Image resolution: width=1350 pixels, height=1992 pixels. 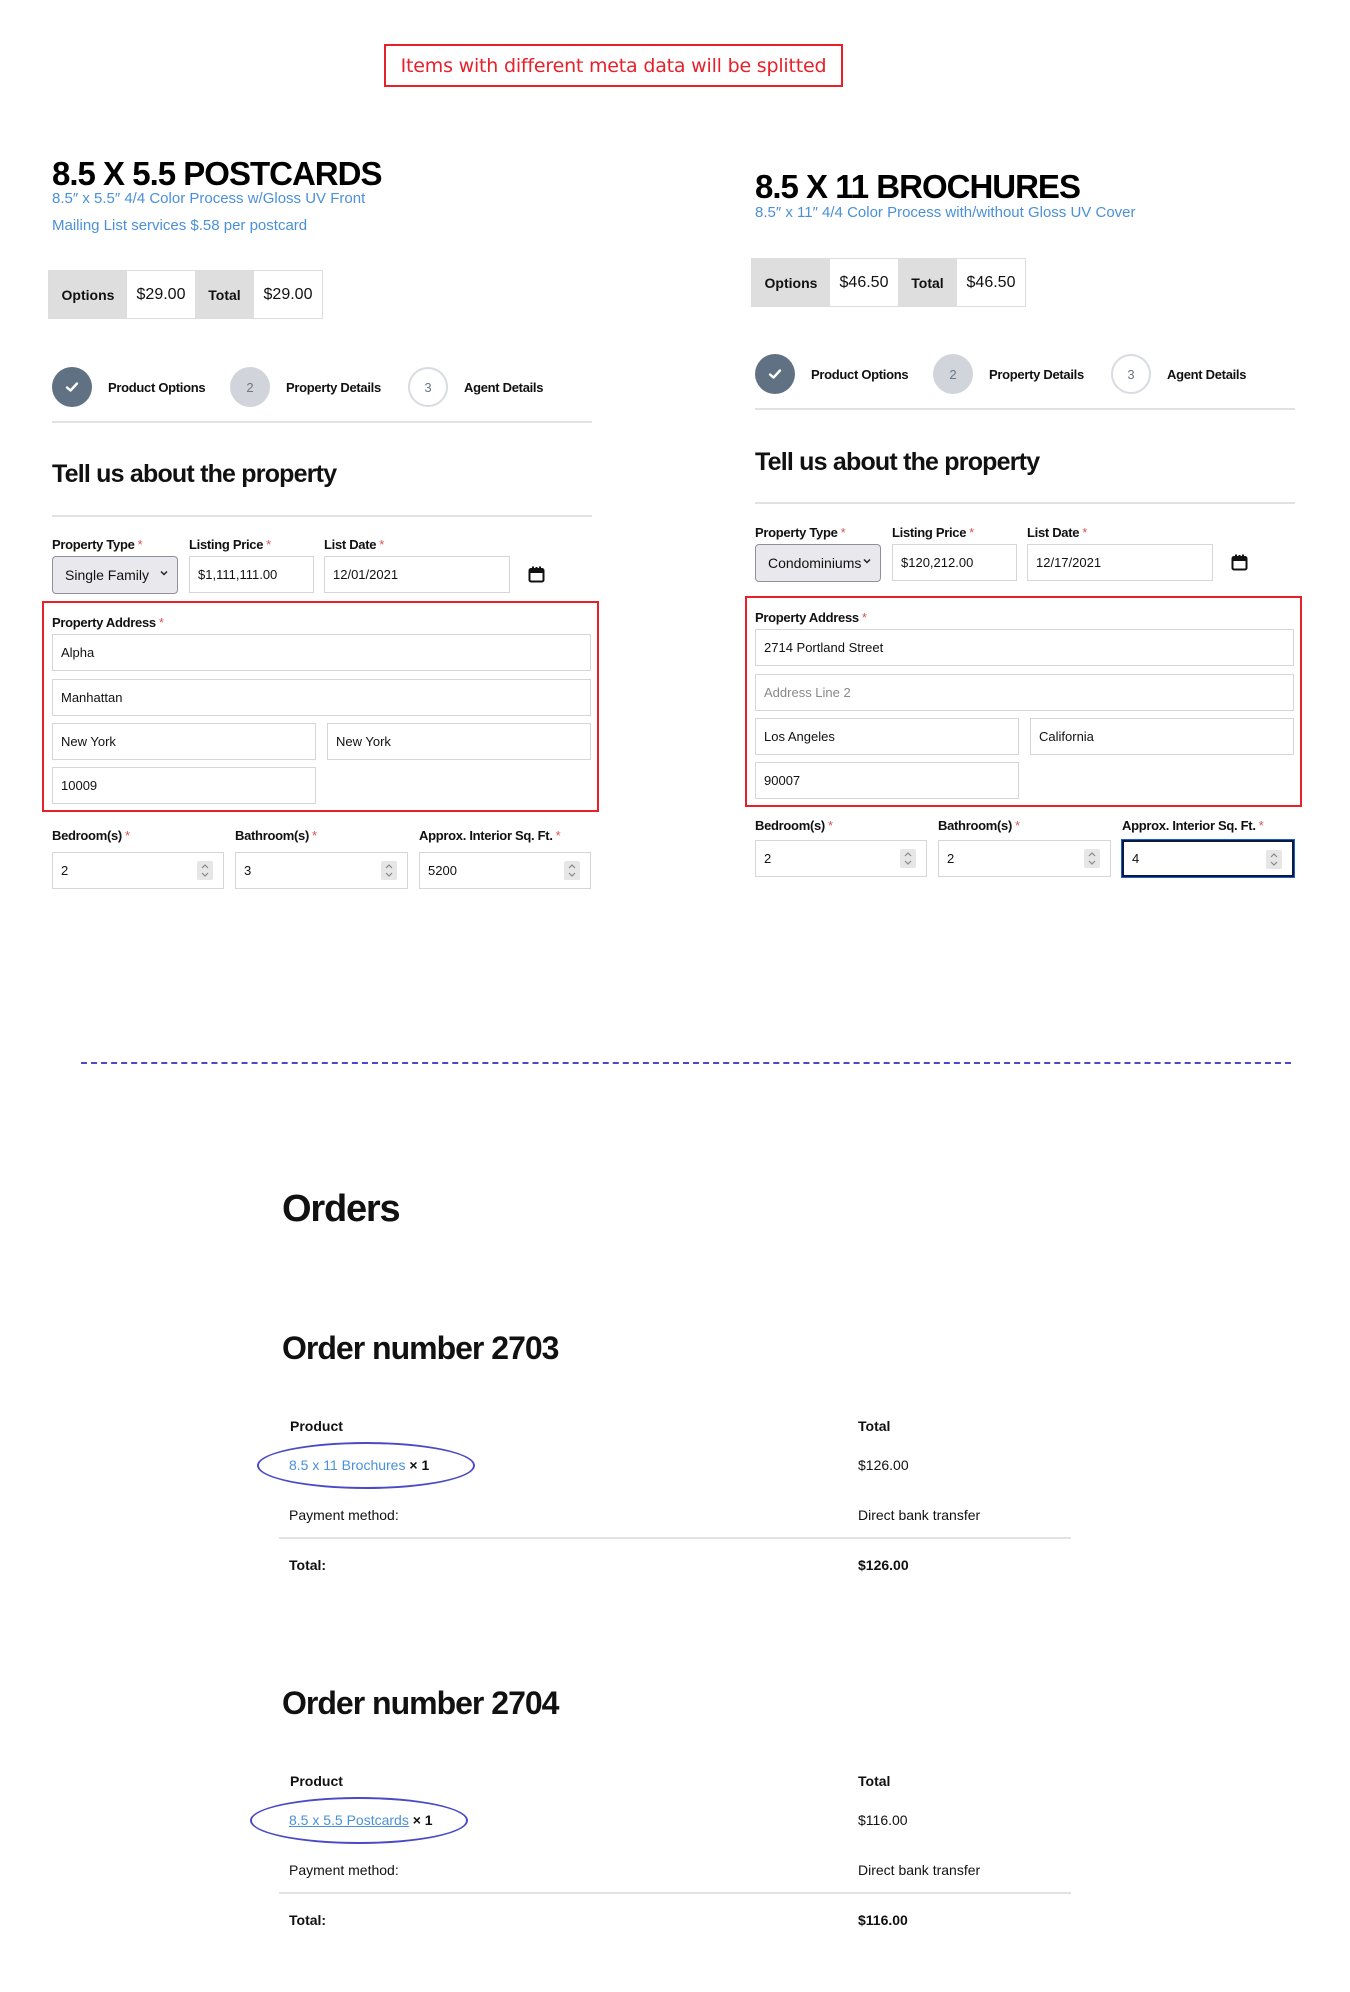 I want to click on product-link: 8.5 x 5.5 Postcards, so click(x=349, y=1820).